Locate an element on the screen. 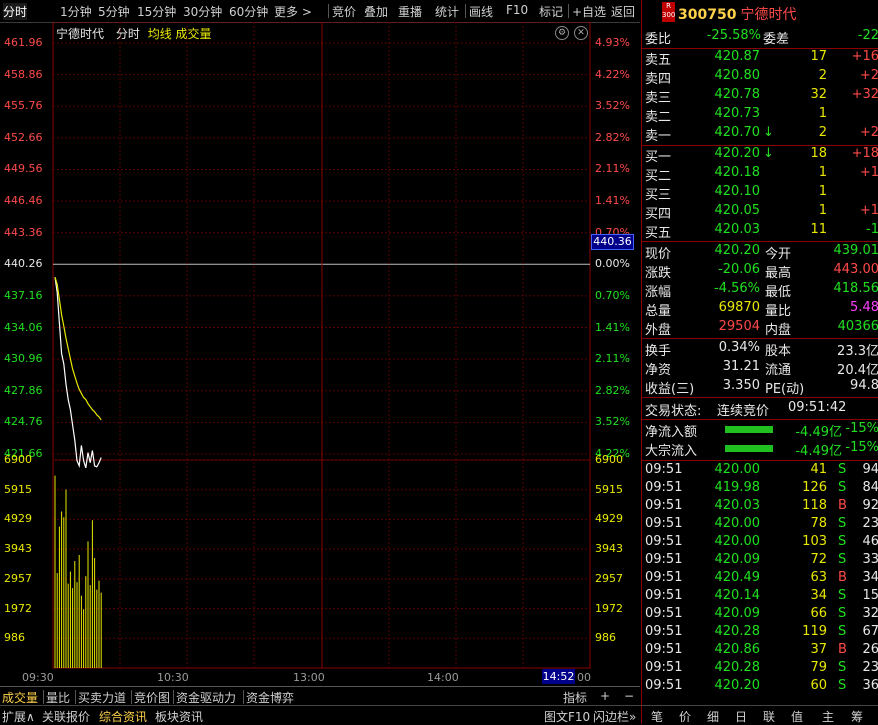  side-tab: 闪边栏» is located at coordinates (614, 716).